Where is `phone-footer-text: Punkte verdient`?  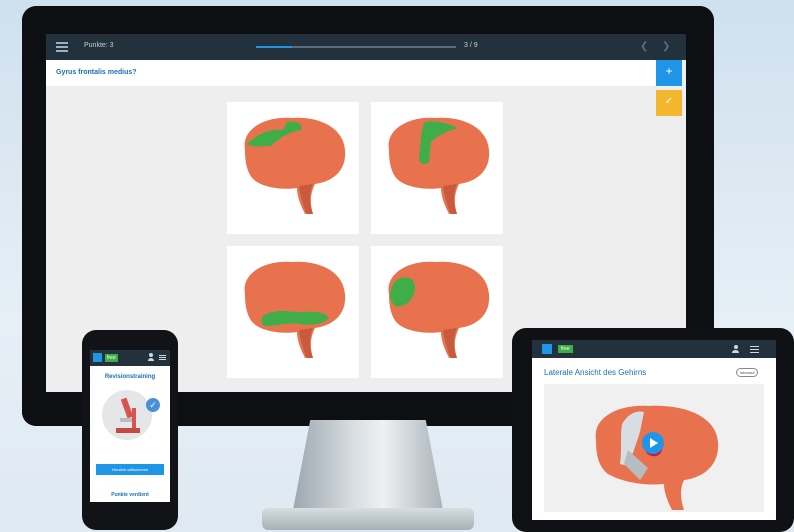
phone-footer-text: Punkte verdient is located at coordinates (130, 495).